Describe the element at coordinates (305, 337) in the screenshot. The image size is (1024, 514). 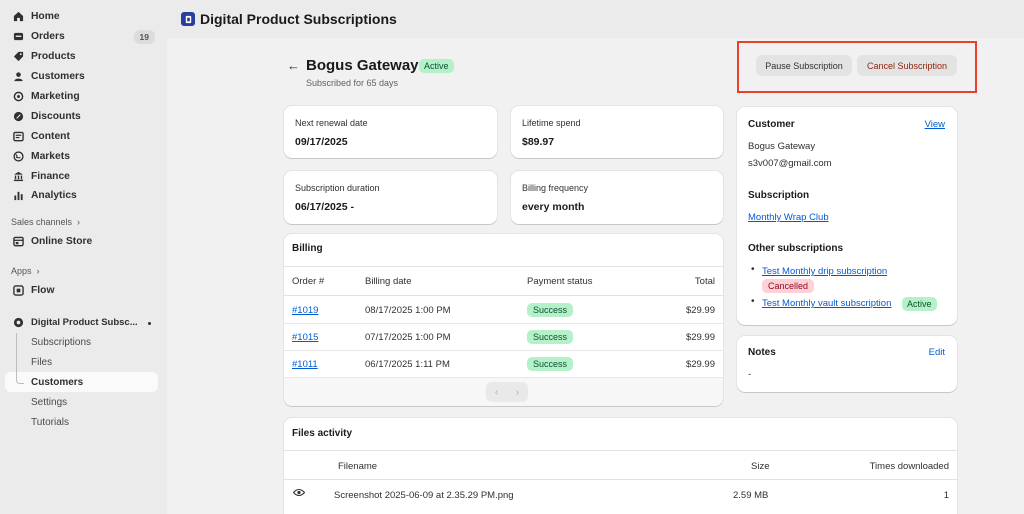
I see `order-link: #1015` at that location.